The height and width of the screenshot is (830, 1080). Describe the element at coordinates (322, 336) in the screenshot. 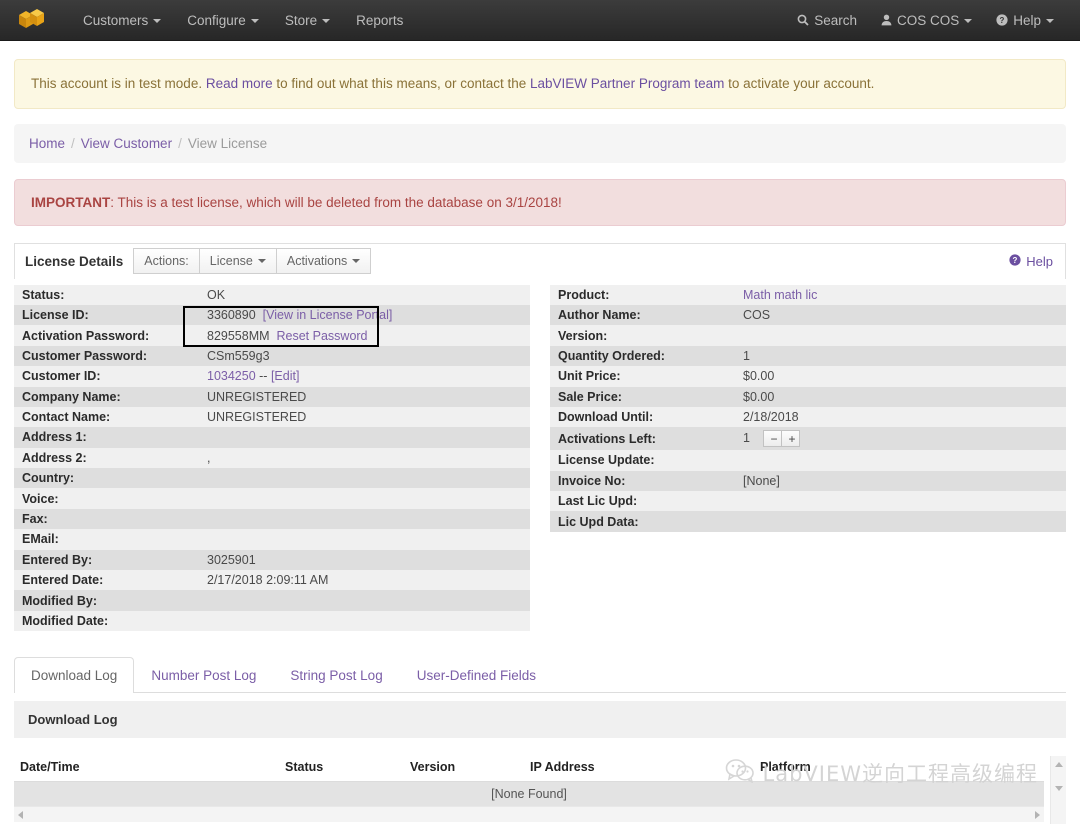

I see `reset-password-link: Reset Password` at that location.